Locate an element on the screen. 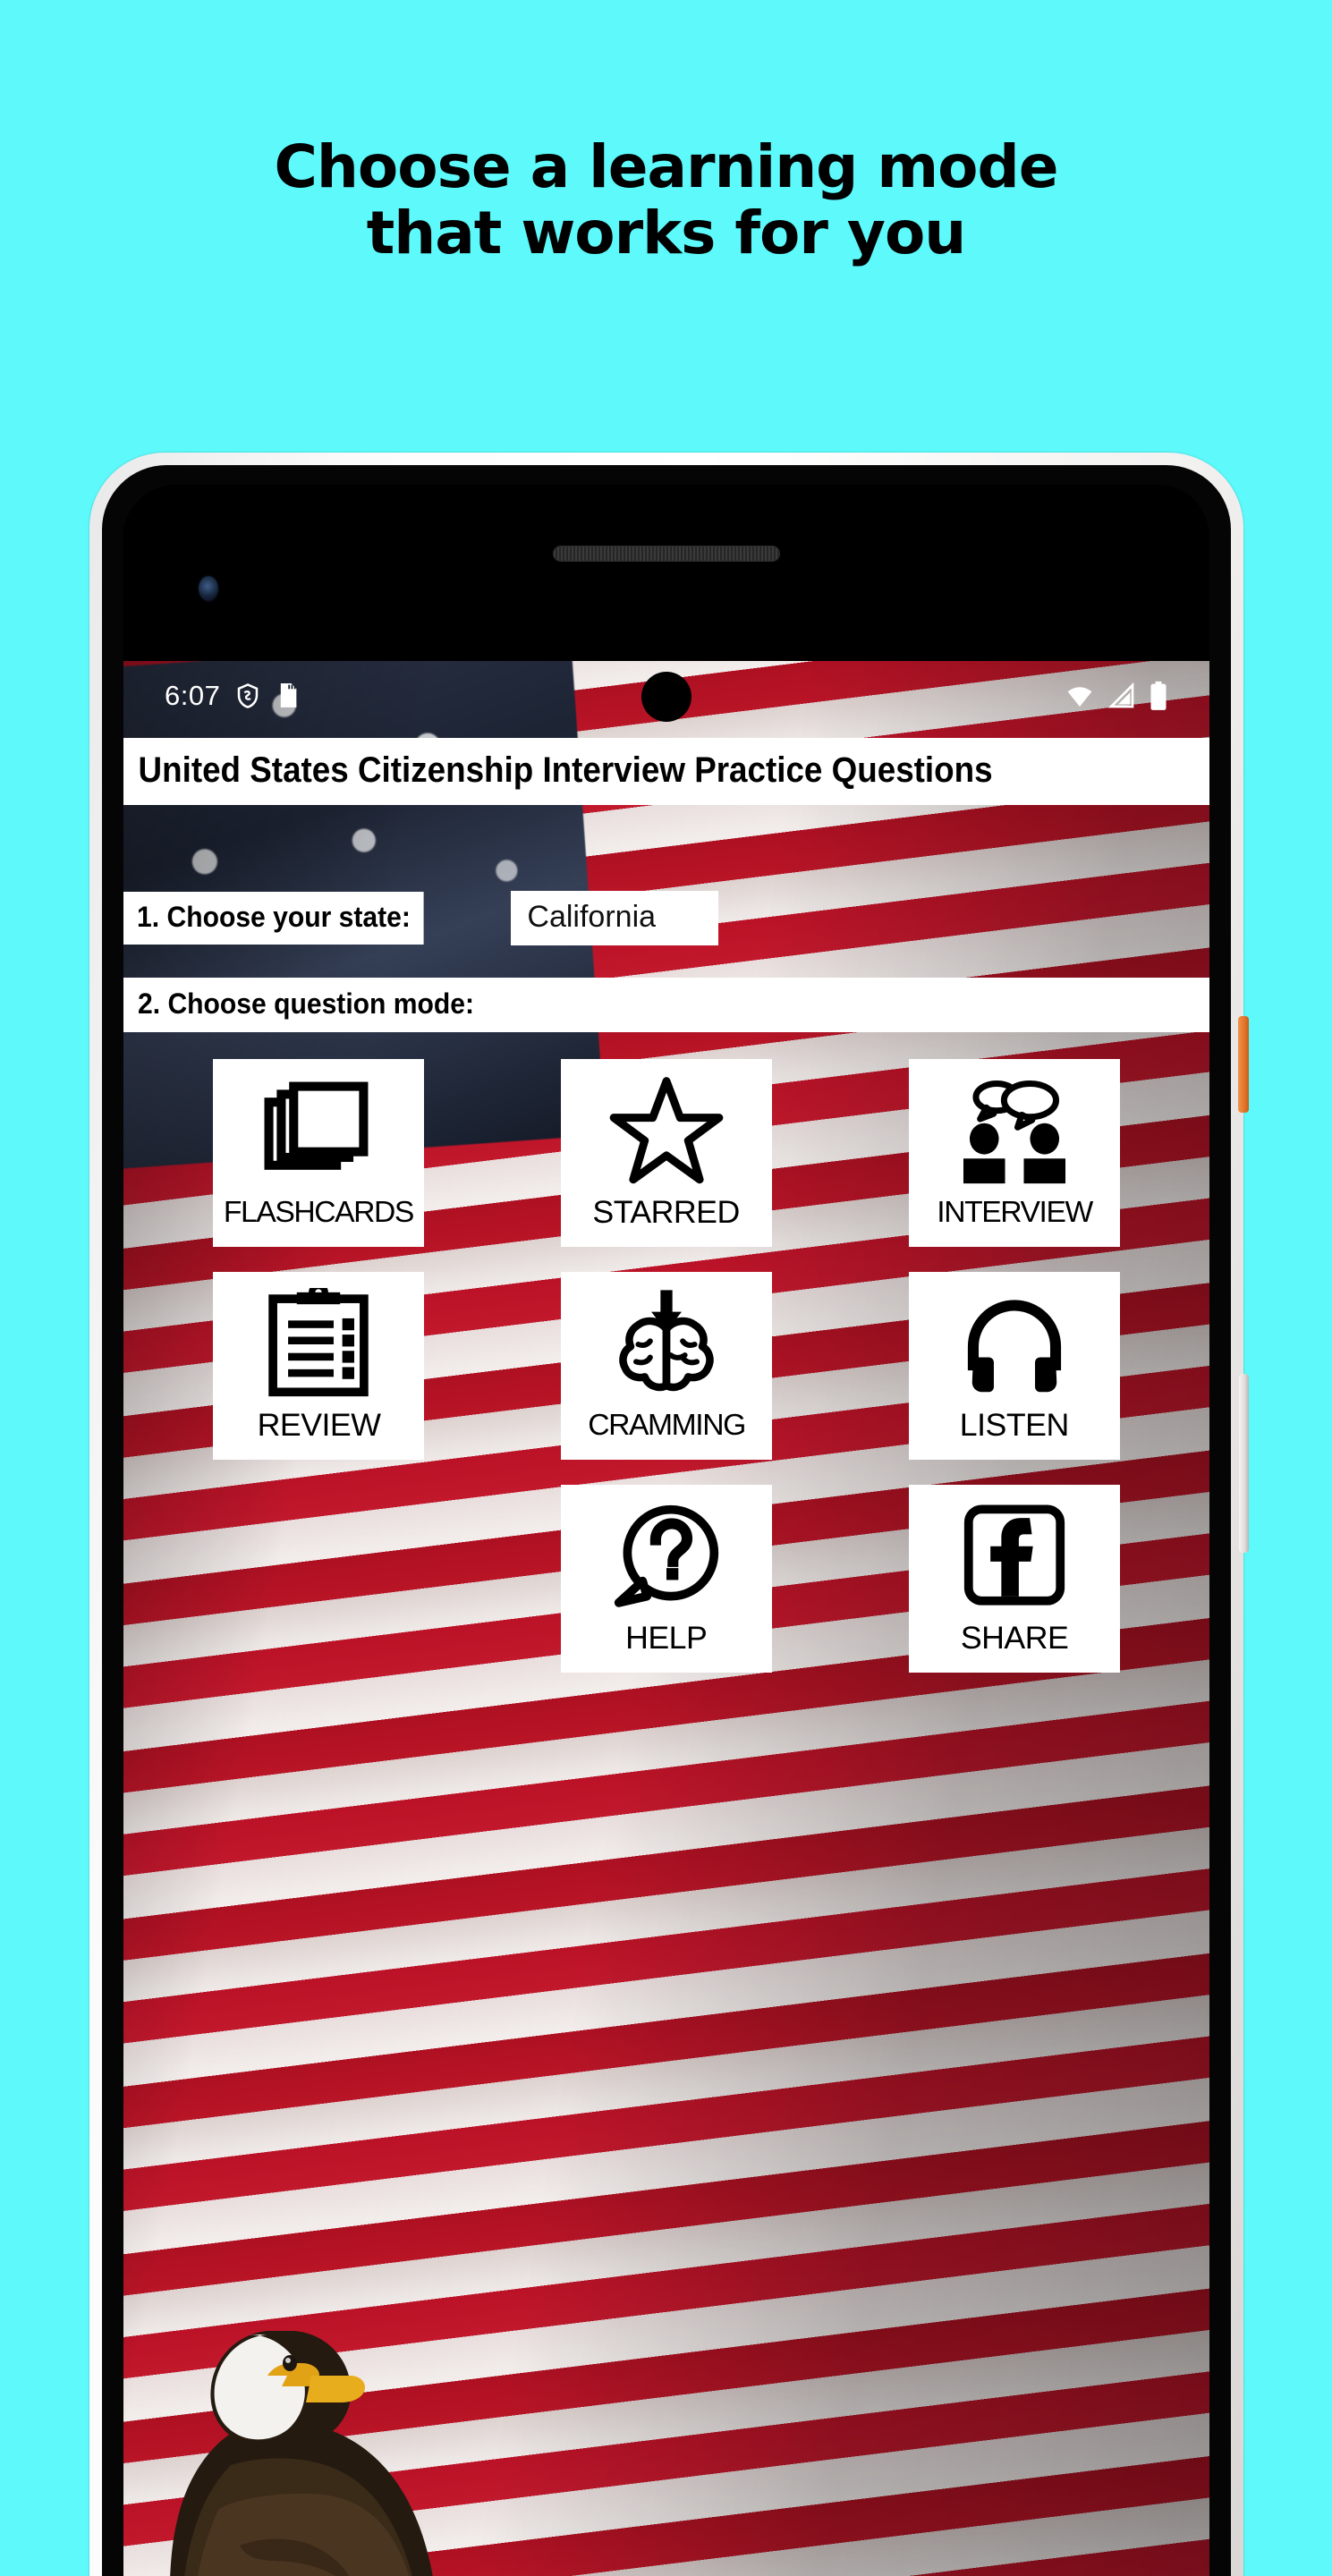  mode-tile-listen: LISTEN is located at coordinates (1014, 1365).